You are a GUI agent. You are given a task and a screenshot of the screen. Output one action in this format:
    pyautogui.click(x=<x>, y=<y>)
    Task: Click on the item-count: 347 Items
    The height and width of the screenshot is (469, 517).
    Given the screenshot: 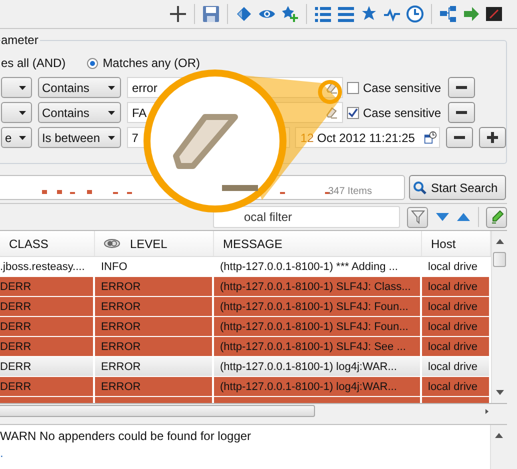 What is the action you would take?
    pyautogui.click(x=350, y=191)
    